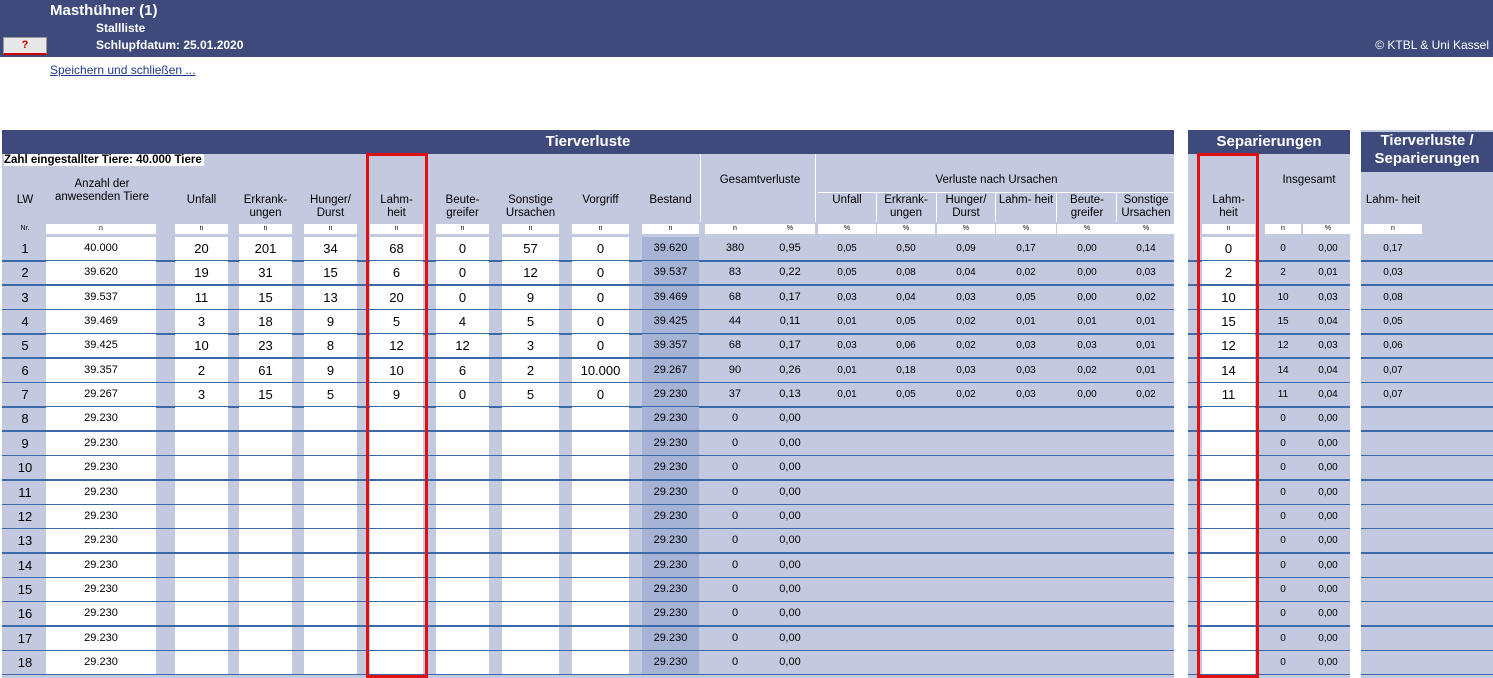  What do you see at coordinates (330, 273) in the screenshot?
I see `input-hunger: 15` at bounding box center [330, 273].